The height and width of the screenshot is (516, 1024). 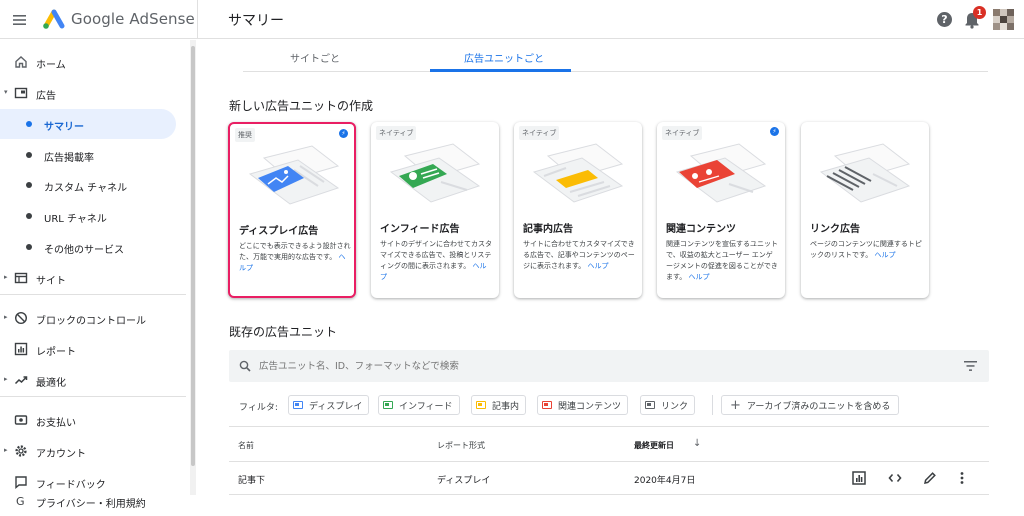 What do you see at coordinates (21, 278) in the screenshot?
I see `sites-icon` at bounding box center [21, 278].